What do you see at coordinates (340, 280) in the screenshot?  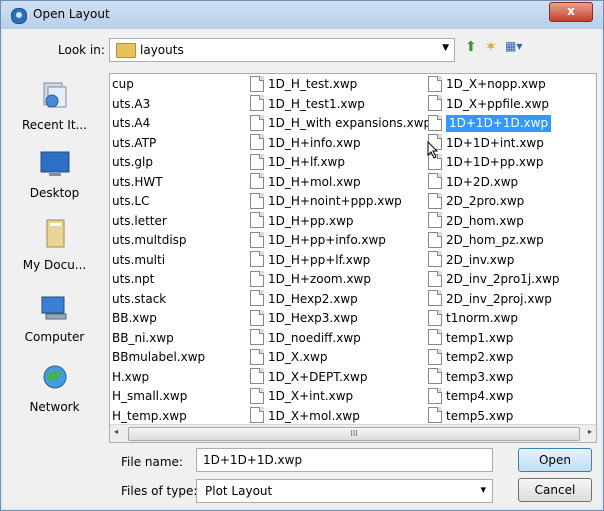 I see `list-item: 1D_H+zoom.xwp` at bounding box center [340, 280].